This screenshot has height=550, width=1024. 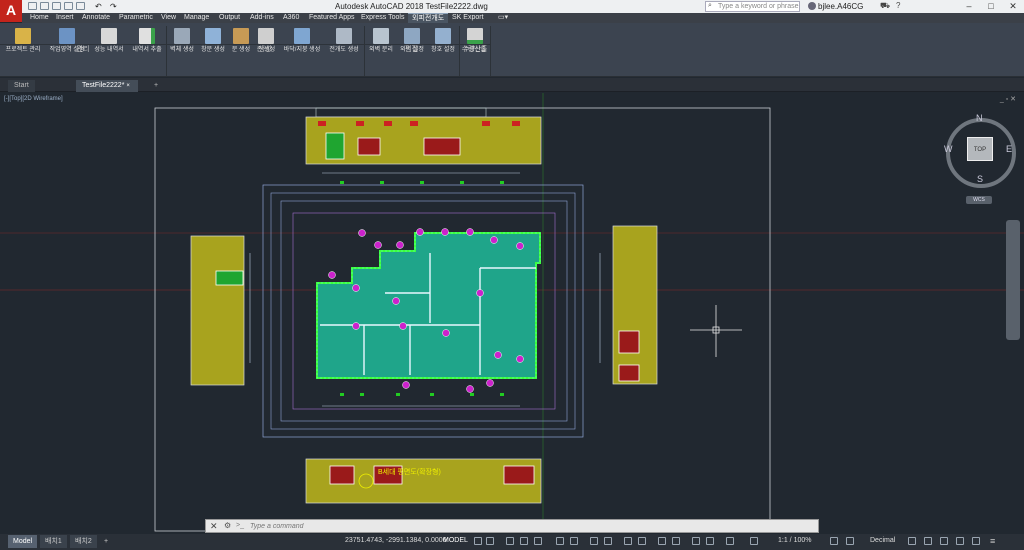 What do you see at coordinates (83, 49) in the screenshot?
I see `group-label-manage: 관리` at bounding box center [83, 49].